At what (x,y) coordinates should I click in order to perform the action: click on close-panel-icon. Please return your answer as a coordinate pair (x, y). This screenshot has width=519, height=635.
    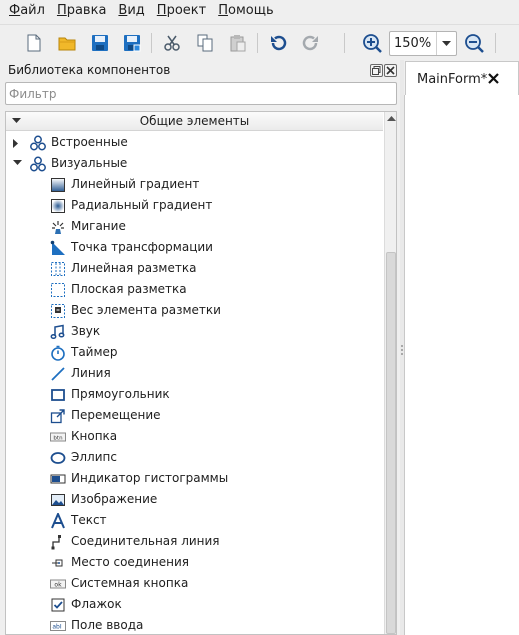
    Looking at the image, I should click on (390, 70).